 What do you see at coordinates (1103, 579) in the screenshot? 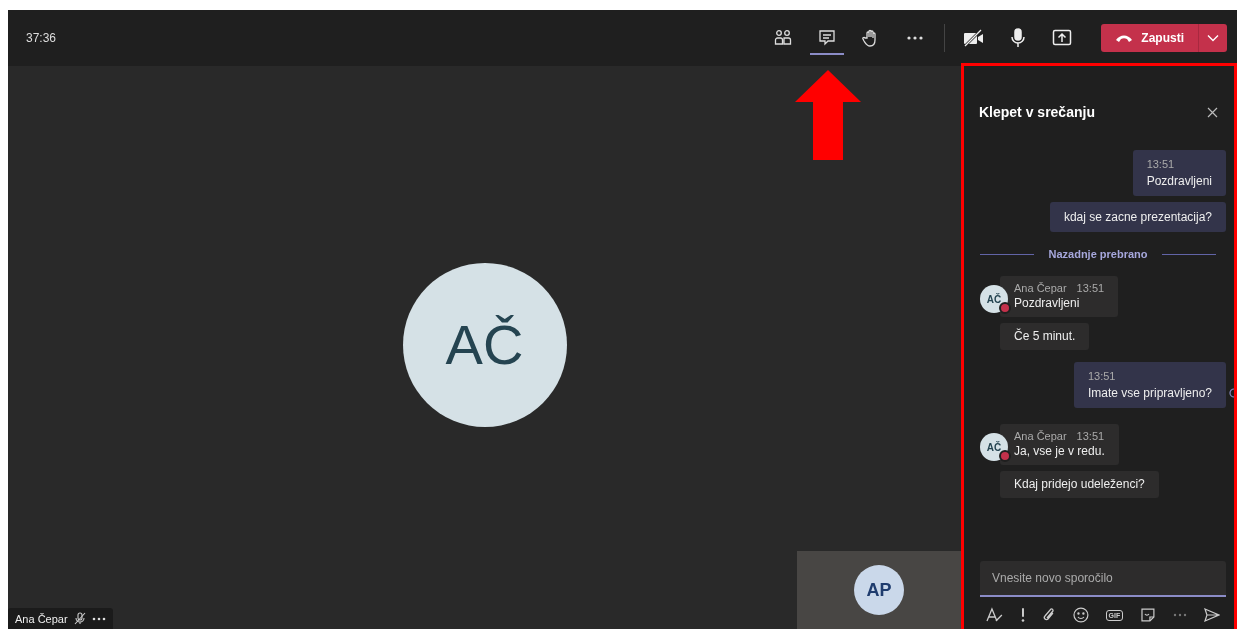
I see `message-input: Vnesite novo sporočilo` at bounding box center [1103, 579].